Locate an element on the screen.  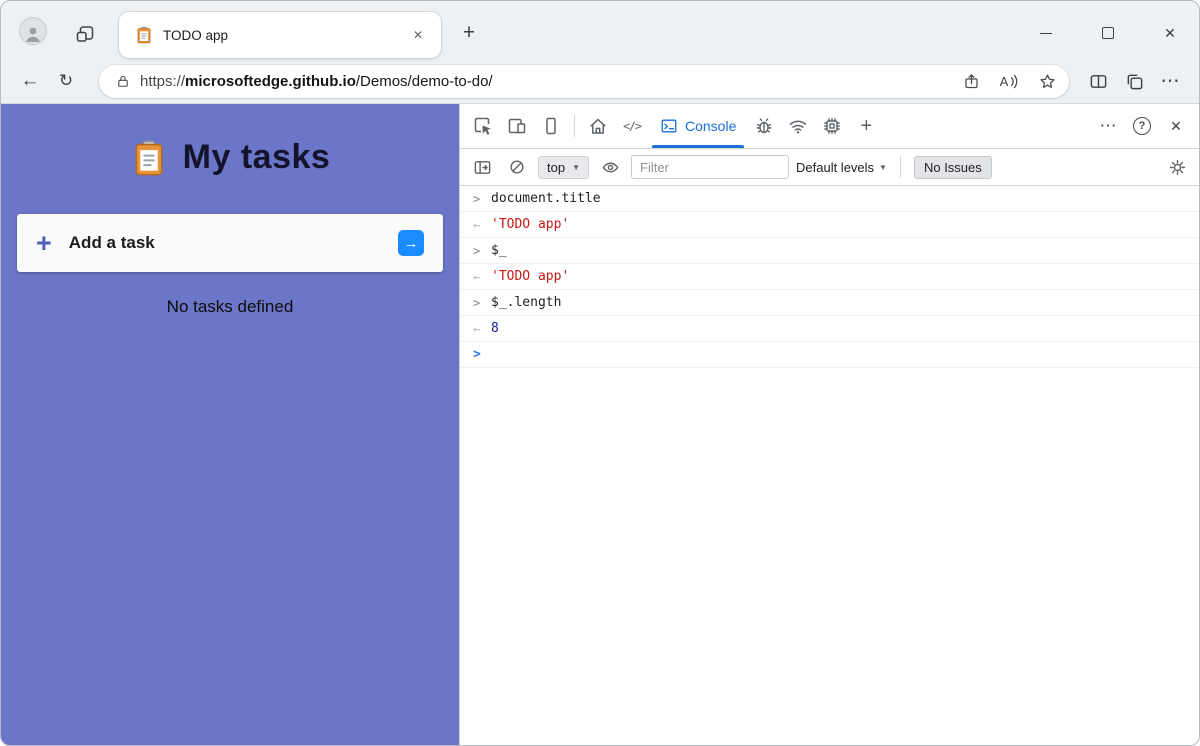
tab-favicon-clipboard-icon is located at coordinates (144, 35).